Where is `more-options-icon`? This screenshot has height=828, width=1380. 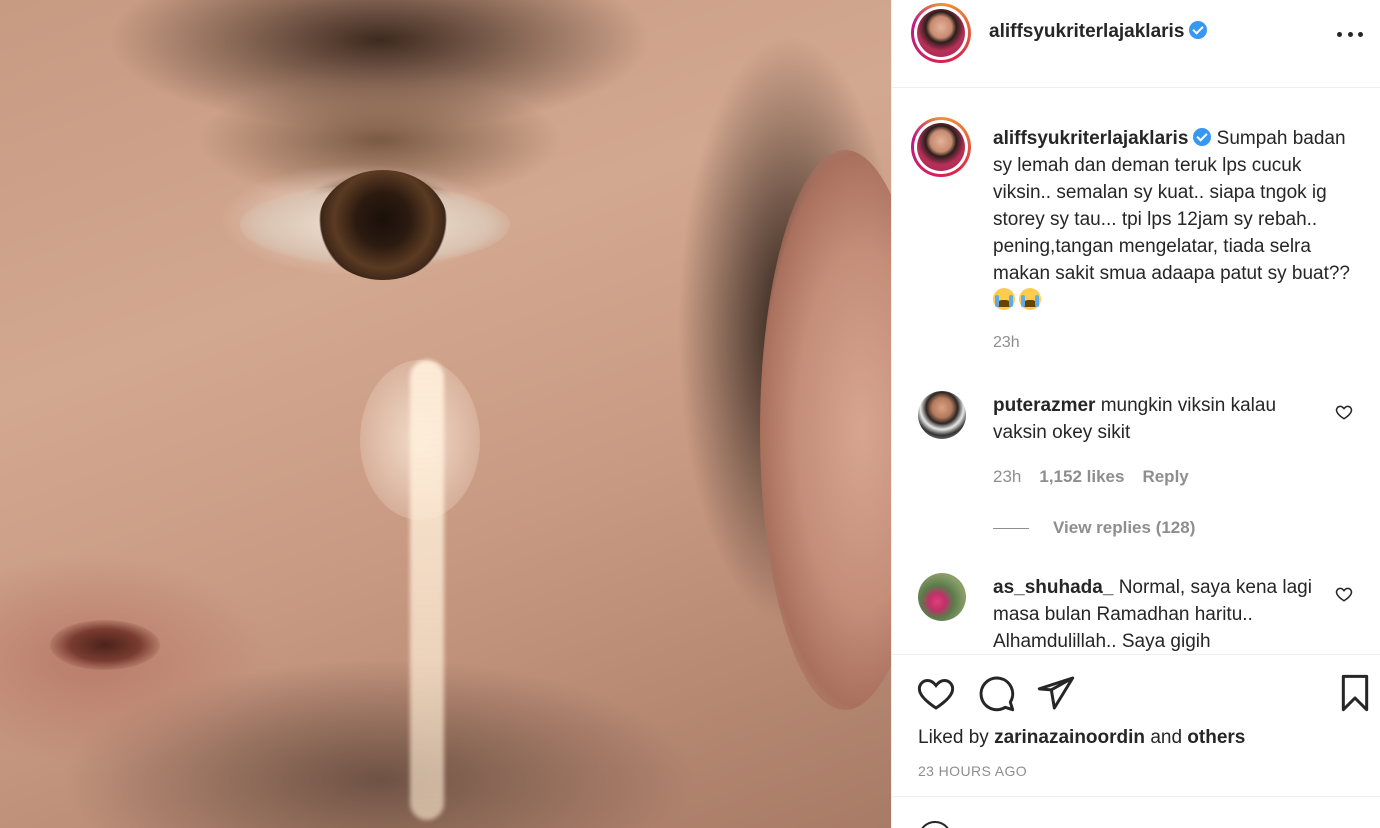 more-options-icon is located at coordinates (1350, 34).